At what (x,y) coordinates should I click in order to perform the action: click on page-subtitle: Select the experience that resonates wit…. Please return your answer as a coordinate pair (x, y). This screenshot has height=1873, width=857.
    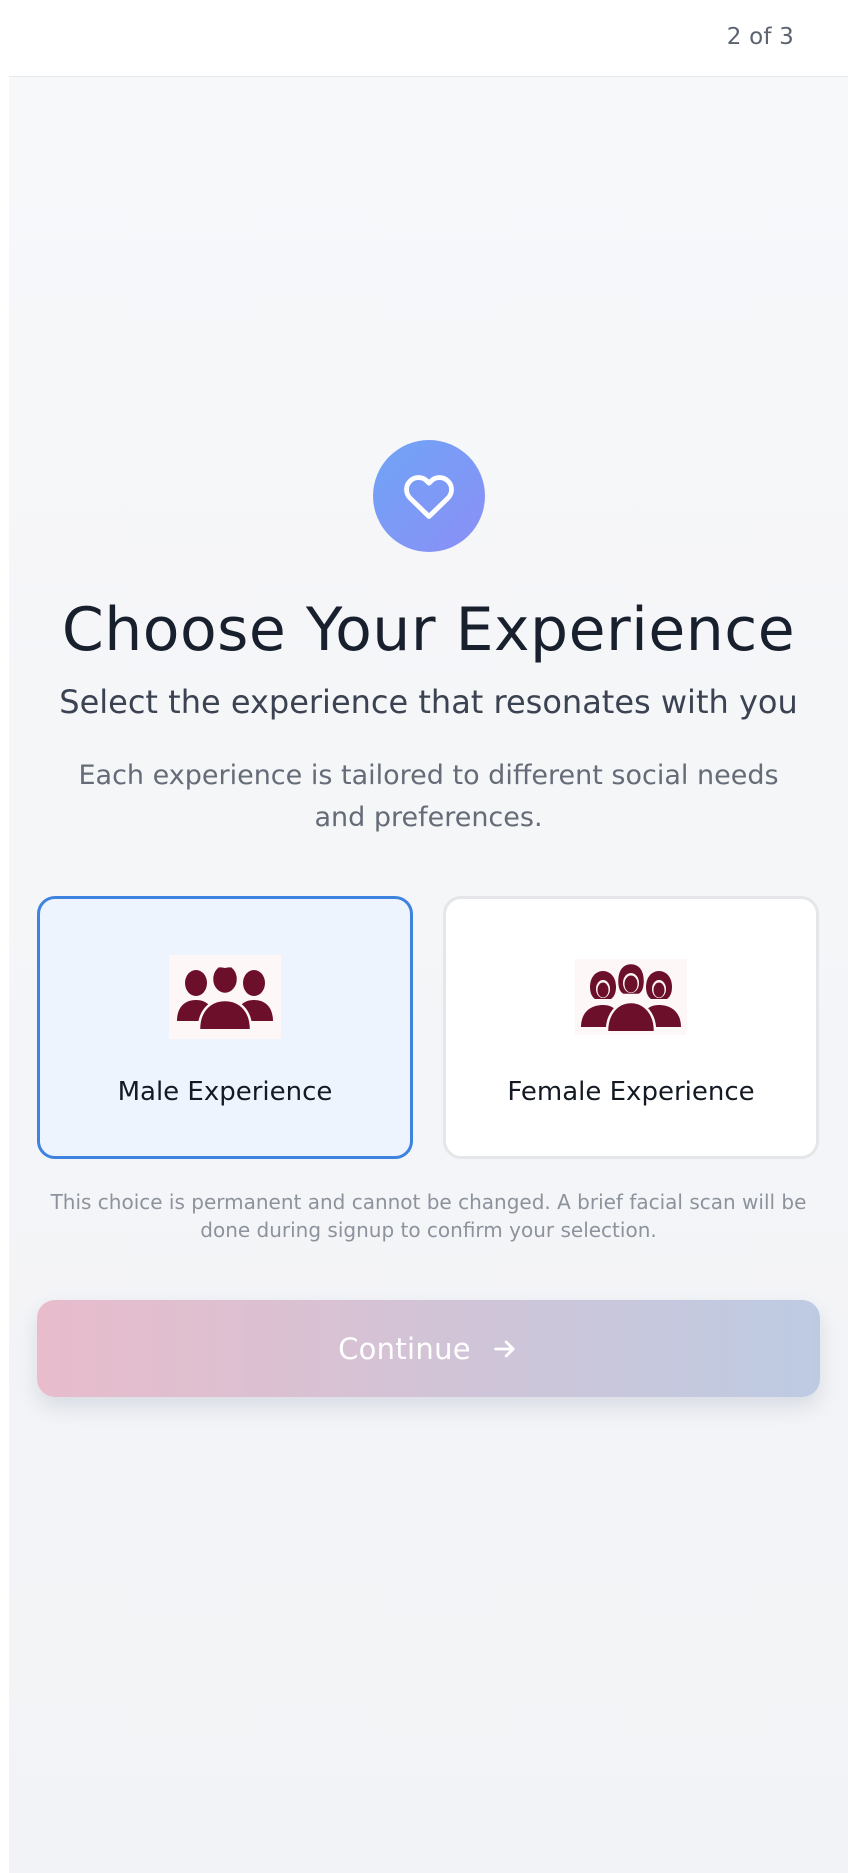
    Looking at the image, I should click on (428, 702).